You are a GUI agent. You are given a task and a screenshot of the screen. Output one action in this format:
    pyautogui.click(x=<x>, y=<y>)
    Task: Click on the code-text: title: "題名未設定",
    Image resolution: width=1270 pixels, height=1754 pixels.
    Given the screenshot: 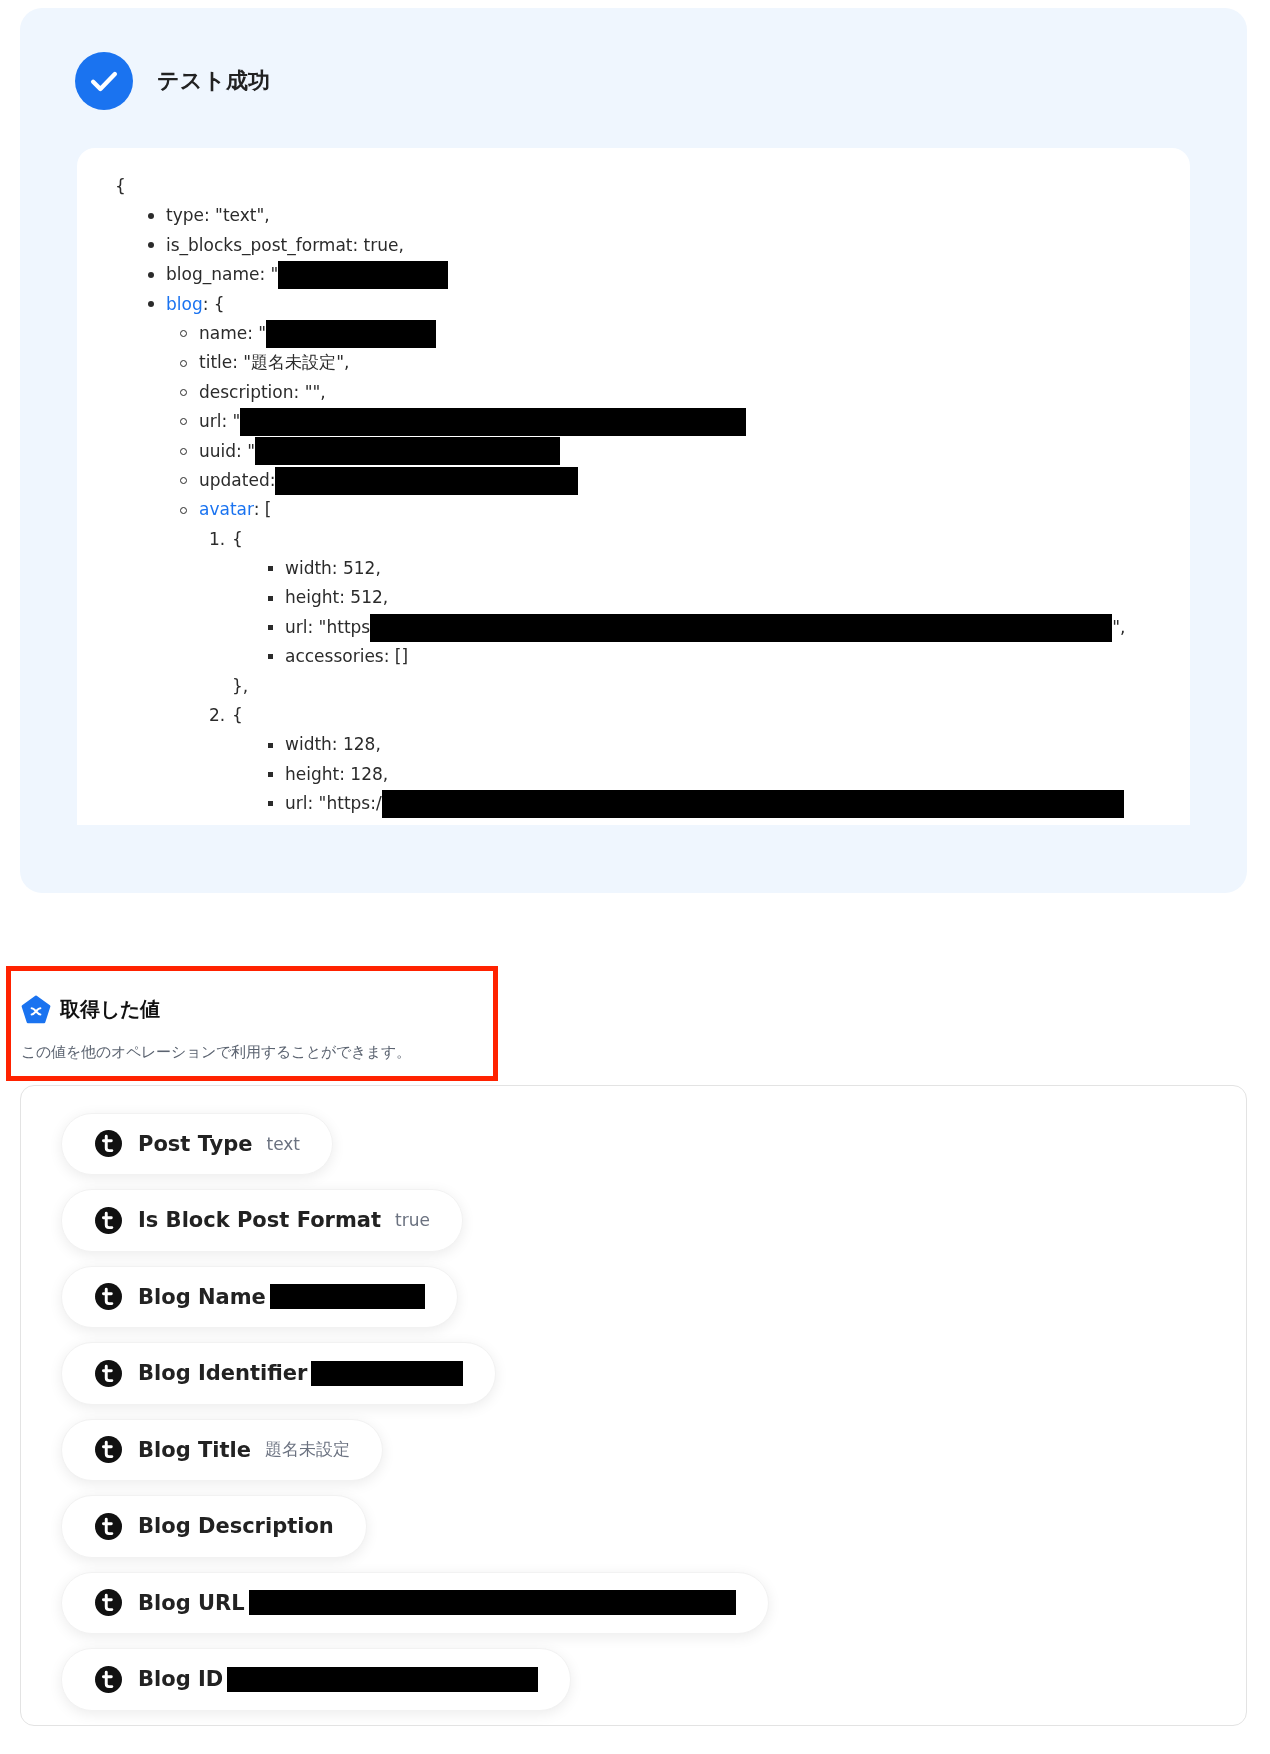 What is the action you would take?
    pyautogui.click(x=274, y=363)
    